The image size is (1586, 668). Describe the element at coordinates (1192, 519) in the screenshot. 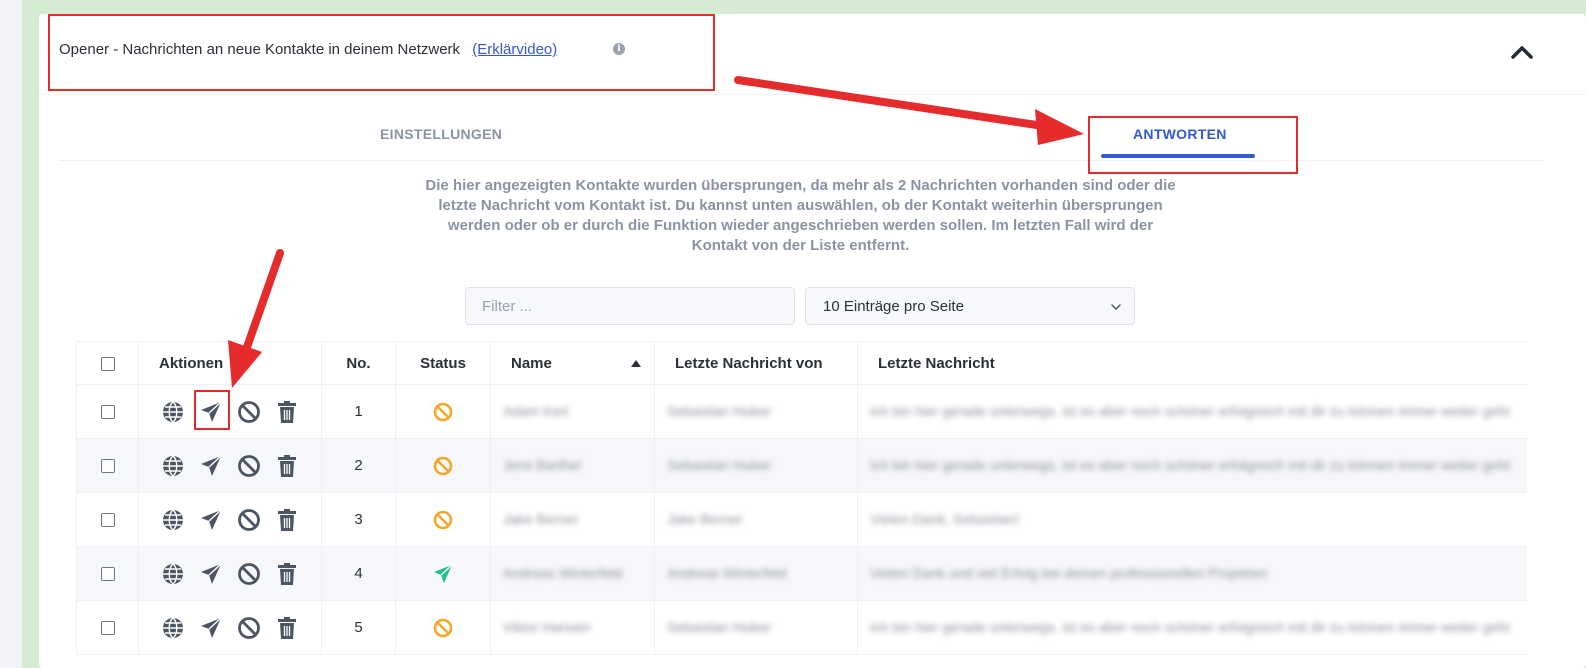

I see `row-last-message-cell: Vielen Dank, Sebastian!` at that location.